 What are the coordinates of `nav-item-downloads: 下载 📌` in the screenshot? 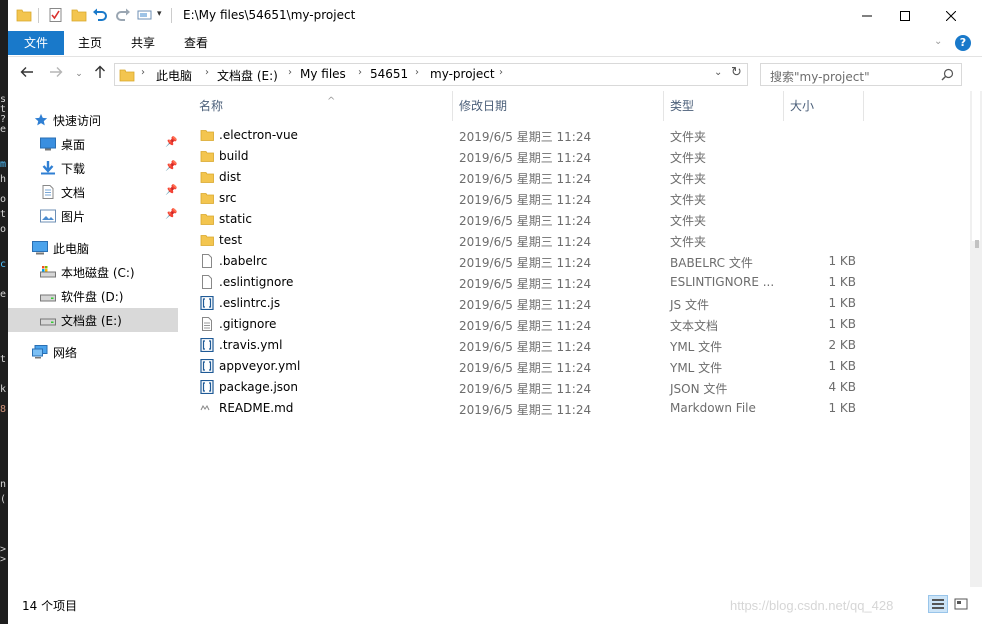 It's located at (93, 168).